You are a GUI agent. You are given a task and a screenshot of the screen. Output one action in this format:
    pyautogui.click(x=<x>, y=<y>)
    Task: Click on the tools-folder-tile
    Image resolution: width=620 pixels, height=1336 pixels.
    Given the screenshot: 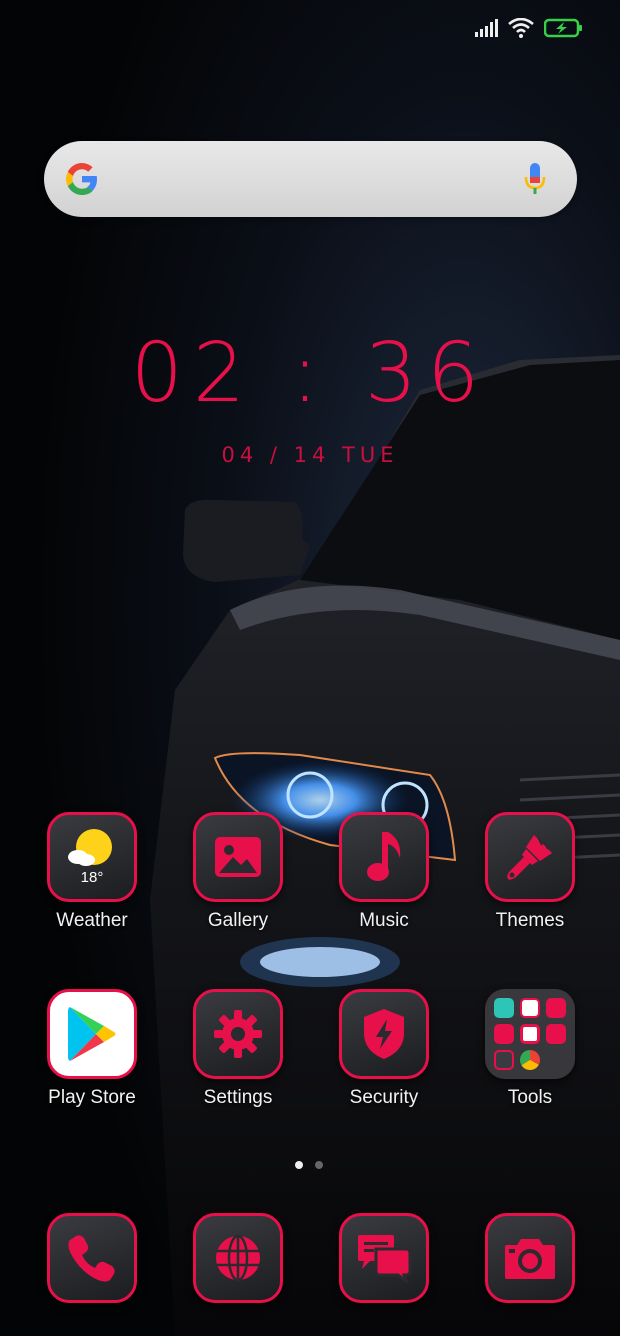 What is the action you would take?
    pyautogui.click(x=530, y=1034)
    